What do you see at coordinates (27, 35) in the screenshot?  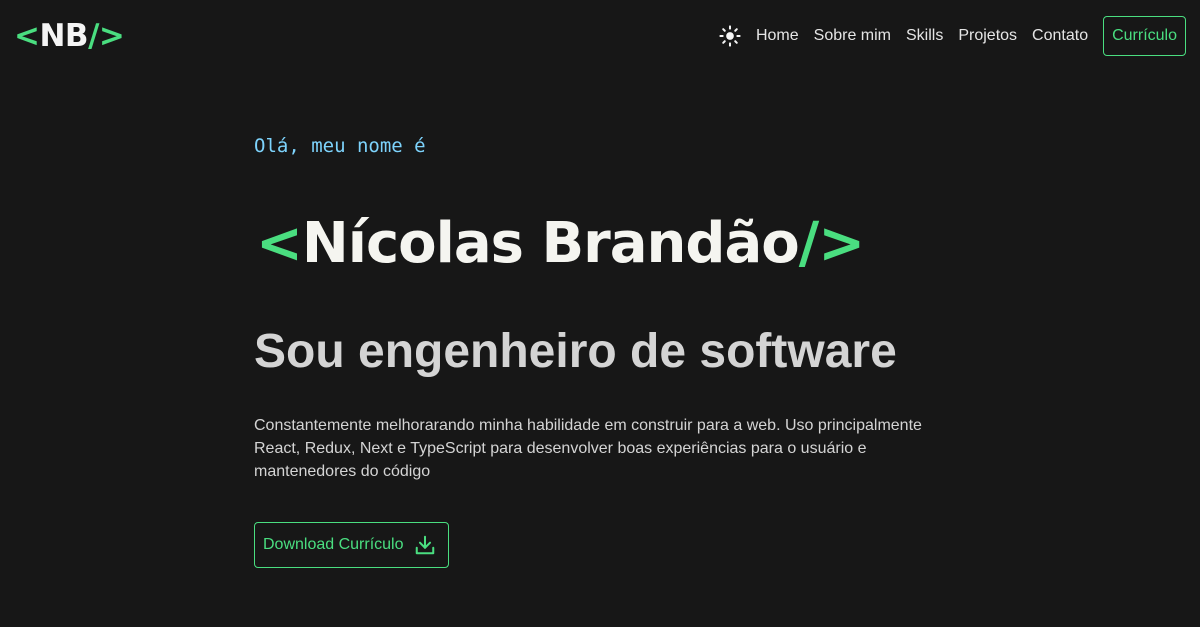 I see `logo-open-bracket: <` at bounding box center [27, 35].